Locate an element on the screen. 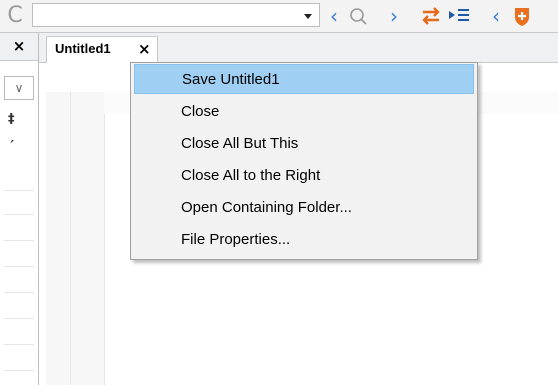 This screenshot has width=558, height=385. search-icon is located at coordinates (358, 16).